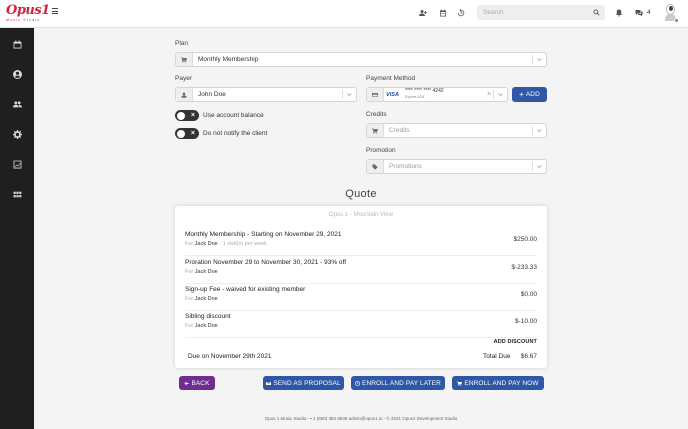 This screenshot has width=688, height=429. I want to click on add-user-icon, so click(423, 13).